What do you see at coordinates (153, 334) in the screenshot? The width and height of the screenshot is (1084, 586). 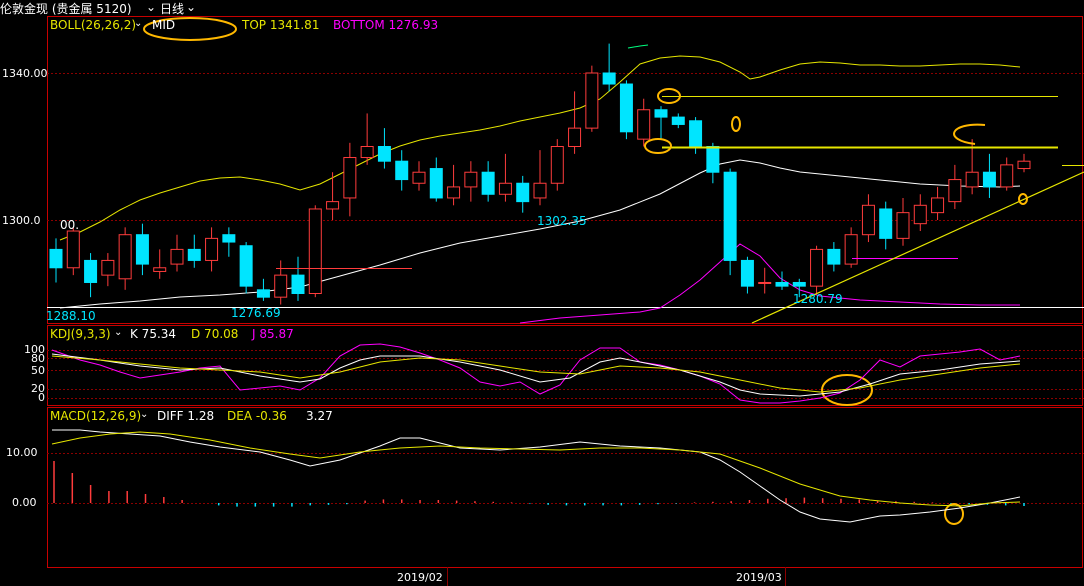 I see `kdj-k-label: K 75.34` at bounding box center [153, 334].